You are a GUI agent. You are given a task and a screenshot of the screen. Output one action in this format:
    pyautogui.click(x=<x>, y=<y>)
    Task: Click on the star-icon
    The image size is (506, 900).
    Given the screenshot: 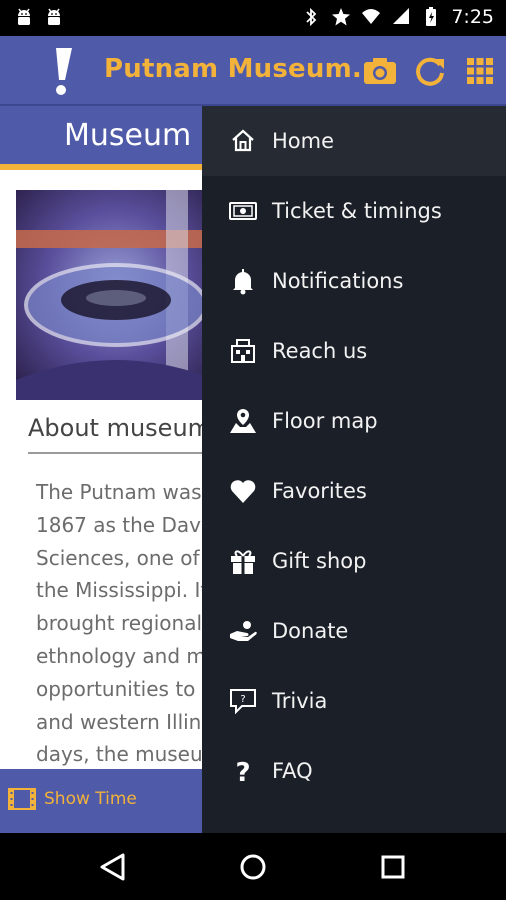 What is the action you would take?
    pyautogui.click(x=341, y=17)
    